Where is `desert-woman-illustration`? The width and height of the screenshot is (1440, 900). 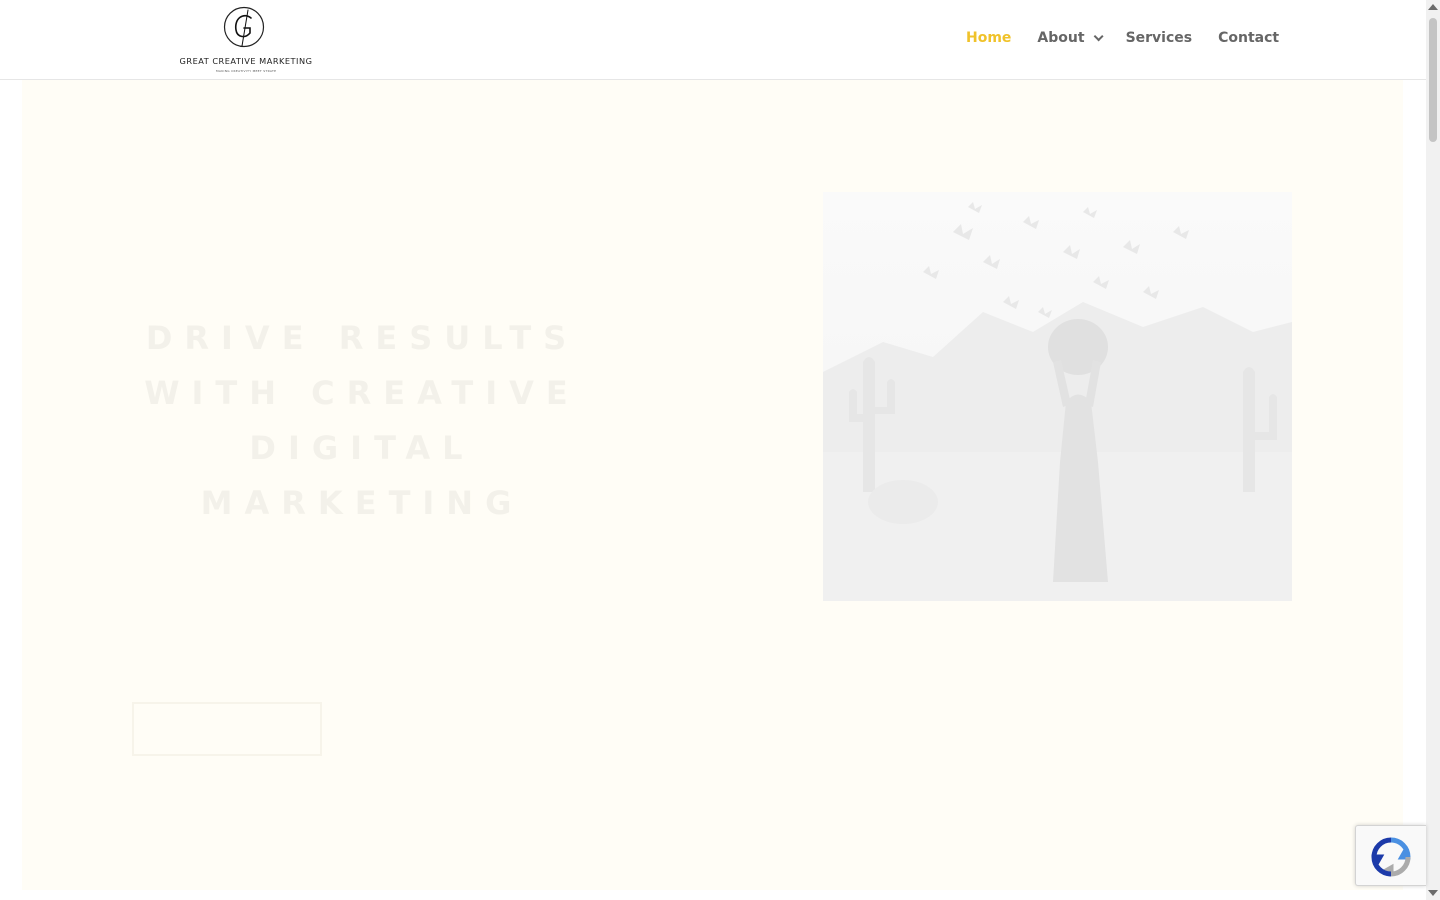 desert-woman-illustration is located at coordinates (1057, 401).